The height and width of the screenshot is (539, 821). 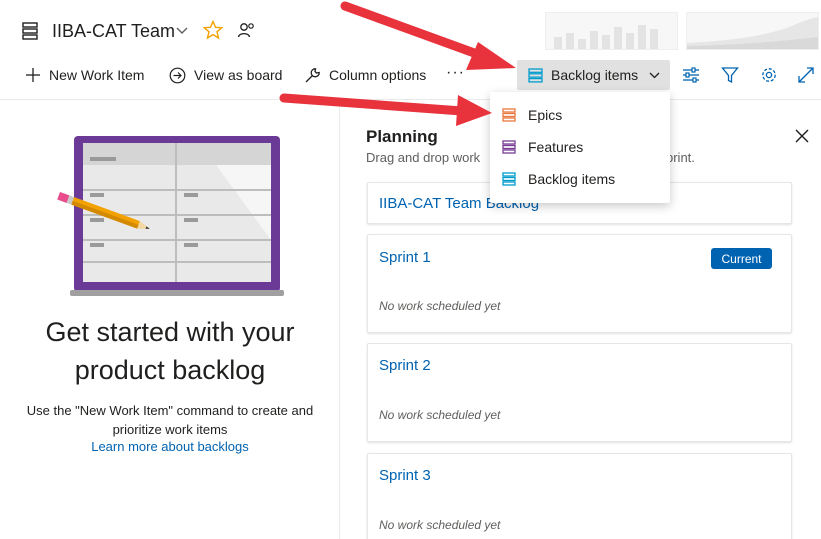 What do you see at coordinates (572, 179) in the screenshot?
I see `menu-item-label: Backlog items` at bounding box center [572, 179].